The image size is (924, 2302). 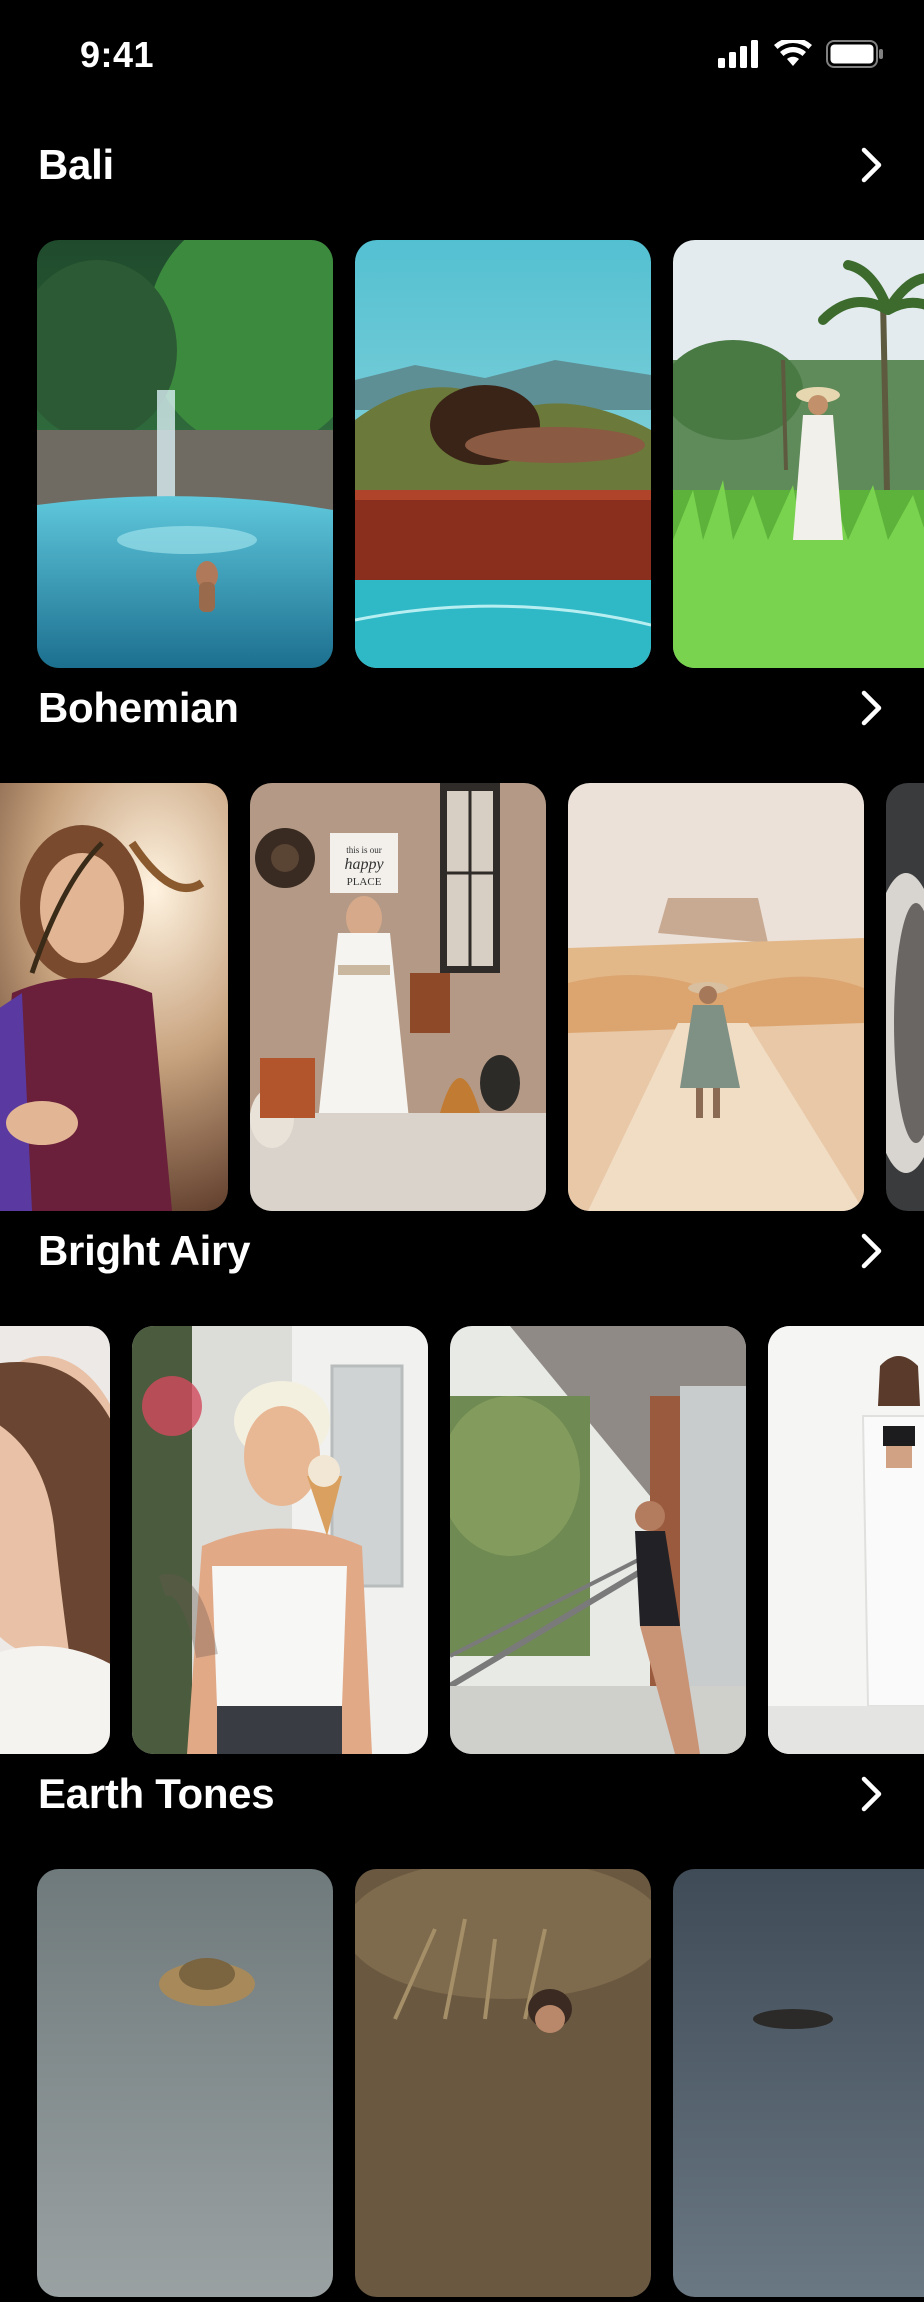 I want to click on photo-poolside-lounge, so click(x=503, y=454).